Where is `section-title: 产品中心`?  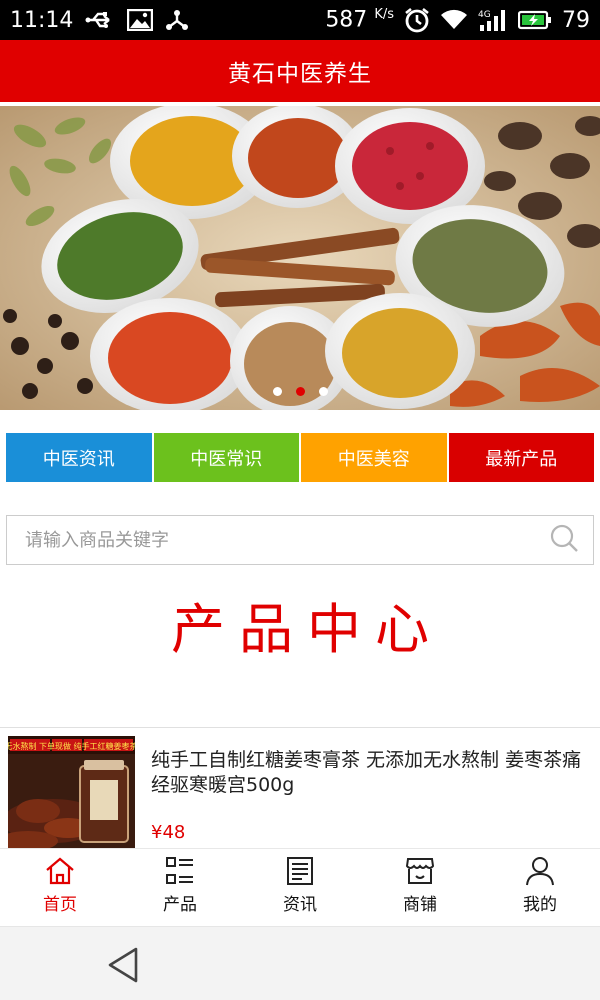
section-title: 产品中心 is located at coordinates (307, 629).